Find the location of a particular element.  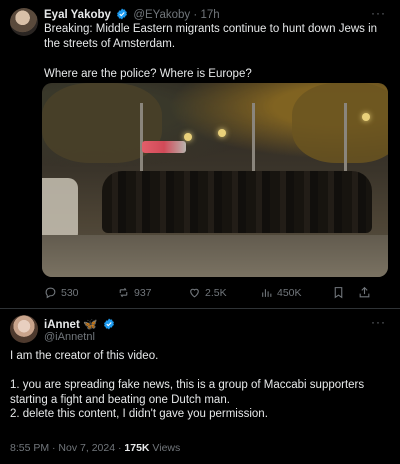

share-button is located at coordinates (364, 292).